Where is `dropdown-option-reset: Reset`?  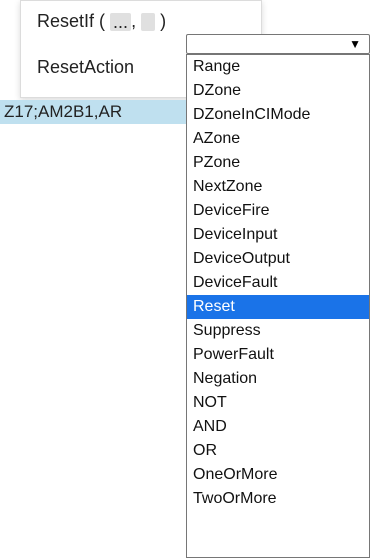 dropdown-option-reset: Reset is located at coordinates (278, 307).